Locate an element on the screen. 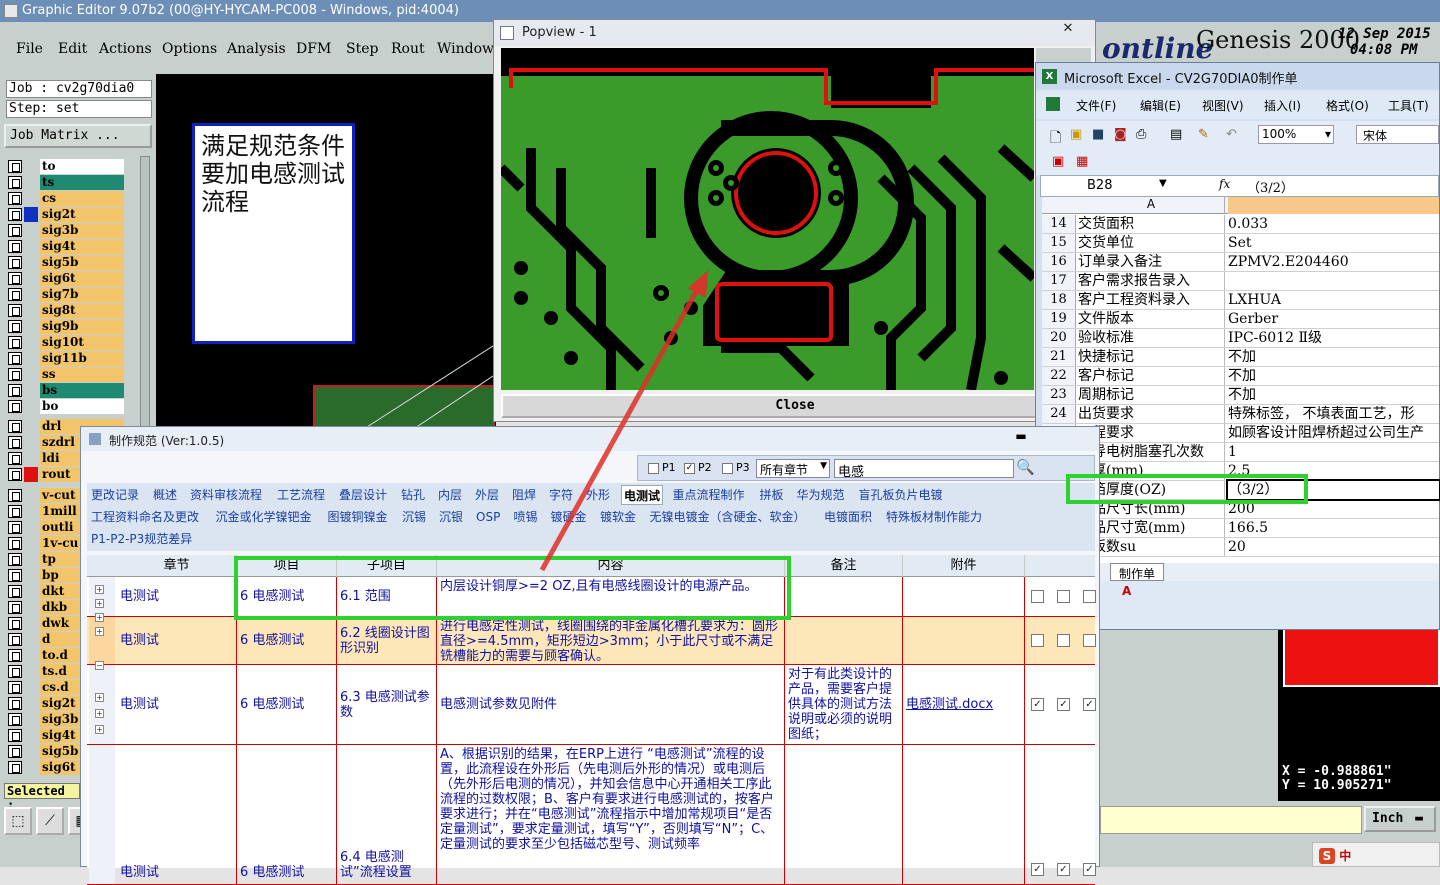 The width and height of the screenshot is (1440, 885). ime-toolbar: S 中 is located at coordinates (1376, 854).